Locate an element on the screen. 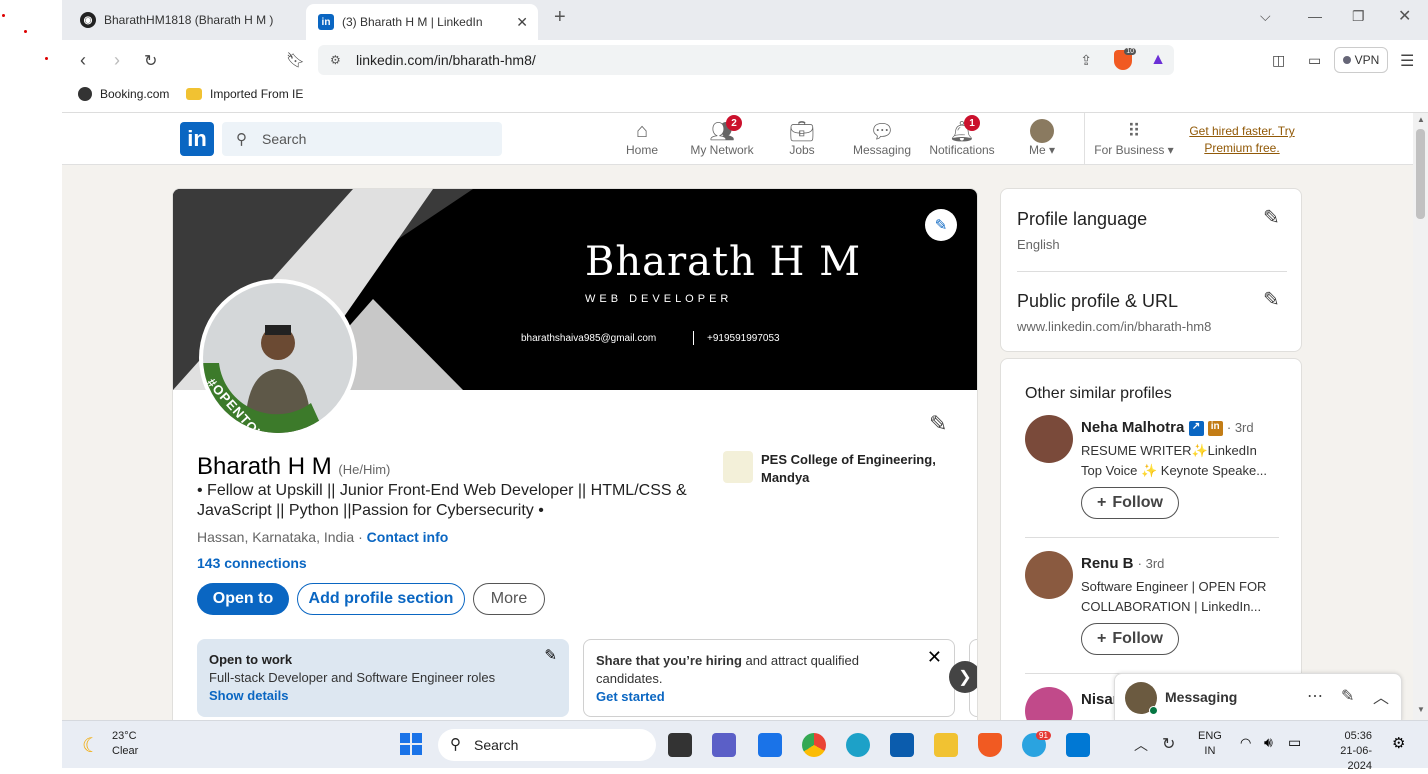  person-name: Renu B · 3rd is located at coordinates (1122, 563).